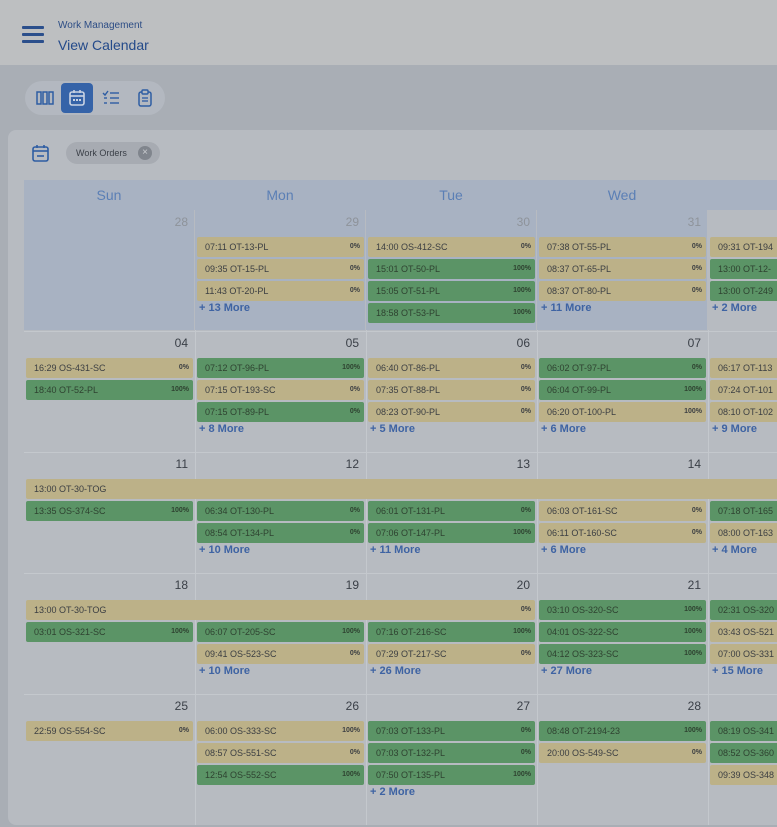 Image resolution: width=777 pixels, height=827 pixels. I want to click on more-link: + 4 More, so click(734, 550).